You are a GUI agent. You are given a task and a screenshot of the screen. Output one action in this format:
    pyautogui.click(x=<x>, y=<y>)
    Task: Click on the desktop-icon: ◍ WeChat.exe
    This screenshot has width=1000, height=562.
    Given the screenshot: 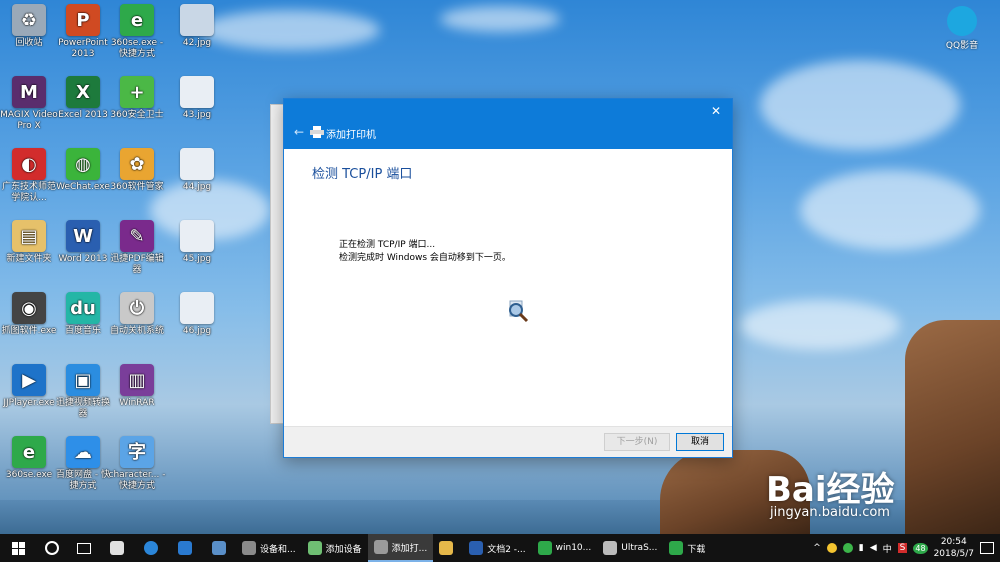 What is the action you would take?
    pyautogui.click(x=83, y=170)
    